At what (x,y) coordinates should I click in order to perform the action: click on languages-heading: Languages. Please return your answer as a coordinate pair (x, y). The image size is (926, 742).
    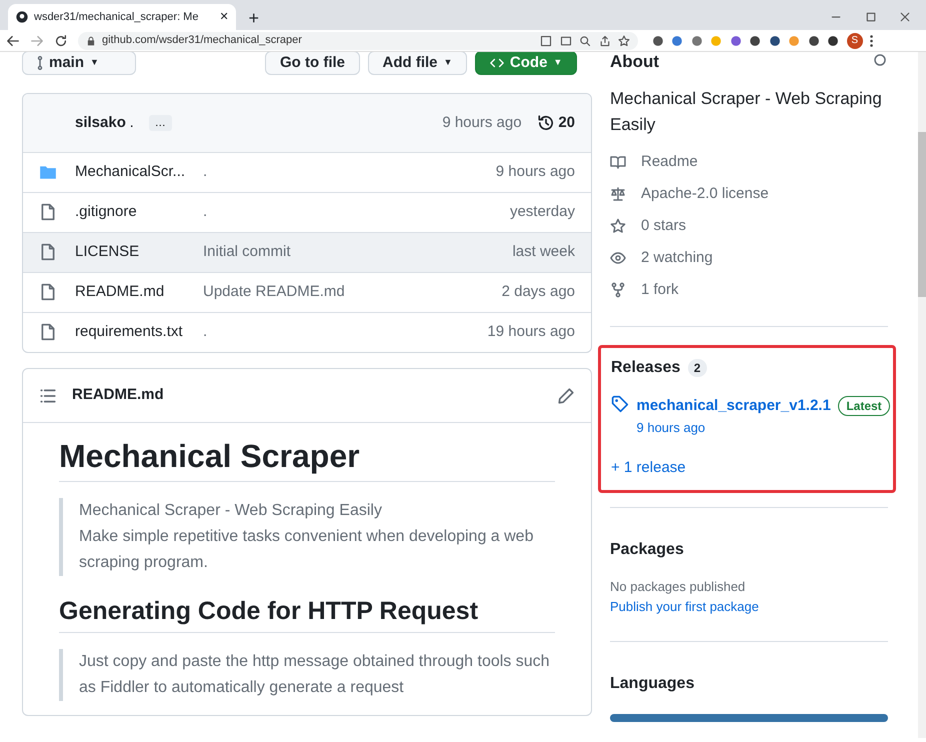
    Looking at the image, I should click on (653, 684).